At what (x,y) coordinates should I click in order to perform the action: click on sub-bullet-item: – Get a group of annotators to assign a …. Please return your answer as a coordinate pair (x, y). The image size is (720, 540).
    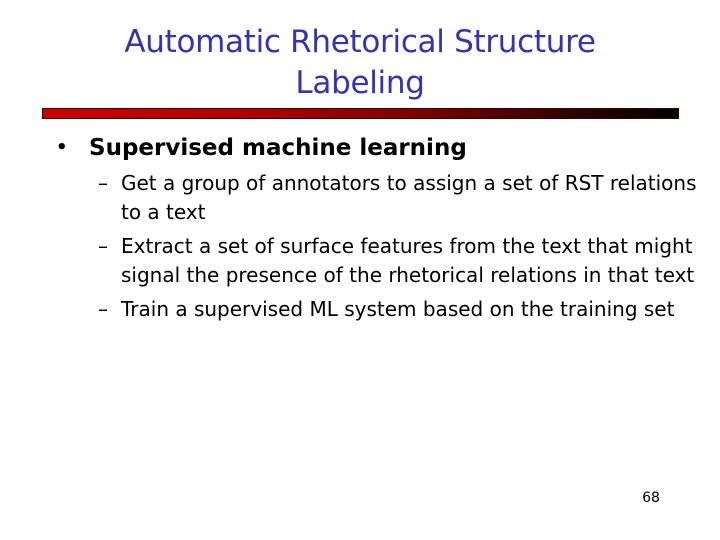
    Looking at the image, I should click on (403, 197).